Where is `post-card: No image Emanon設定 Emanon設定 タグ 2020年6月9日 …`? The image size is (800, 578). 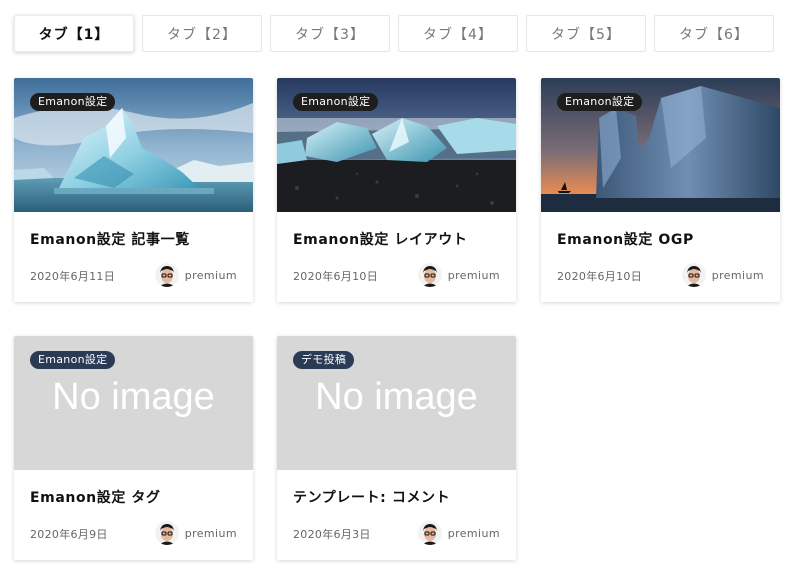 post-card: No image Emanon設定 Emanon設定 タグ 2020年6月9日 … is located at coordinates (133, 448).